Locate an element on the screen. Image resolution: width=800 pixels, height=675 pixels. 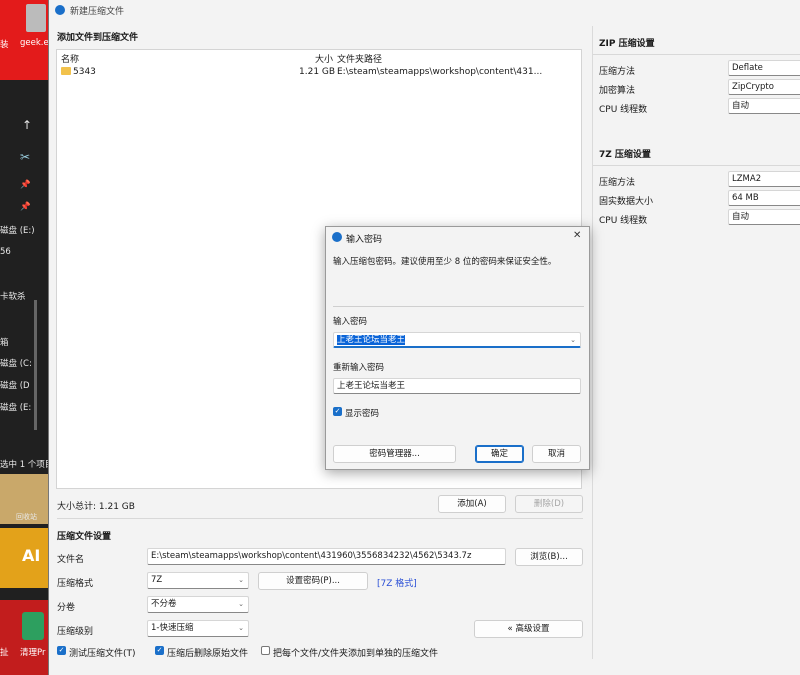
level-label: 压缩级别 is located at coordinates (75, 632).